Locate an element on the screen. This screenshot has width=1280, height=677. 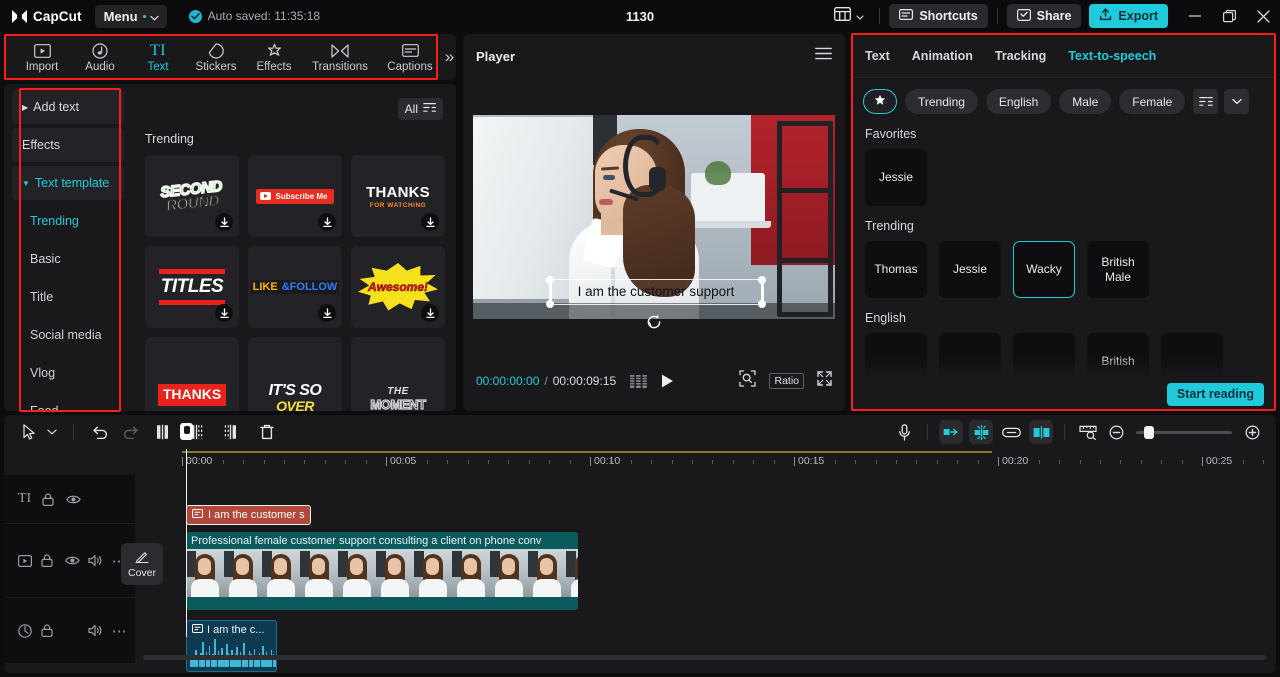
tab-text: Text is located at coordinates (877, 56).